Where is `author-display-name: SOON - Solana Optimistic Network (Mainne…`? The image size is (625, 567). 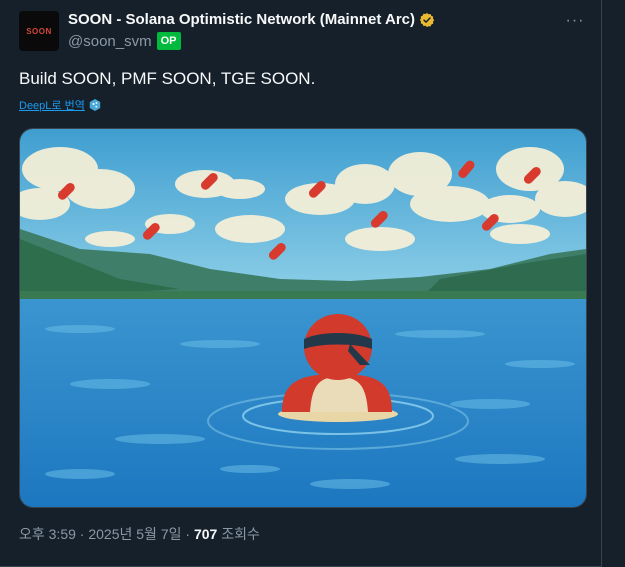
author-display-name: SOON - Solana Optimistic Network (Mainne… is located at coordinates (241, 19).